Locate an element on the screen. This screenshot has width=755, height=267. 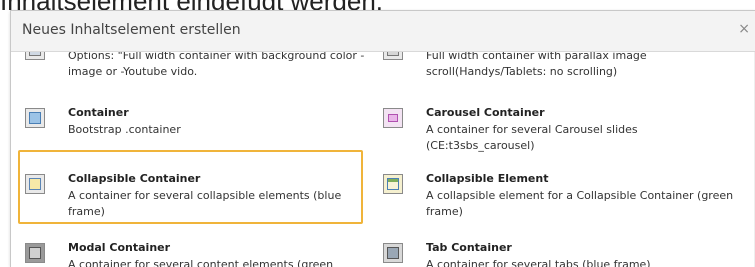
element-name: Modal Container is located at coordinates (119, 247).